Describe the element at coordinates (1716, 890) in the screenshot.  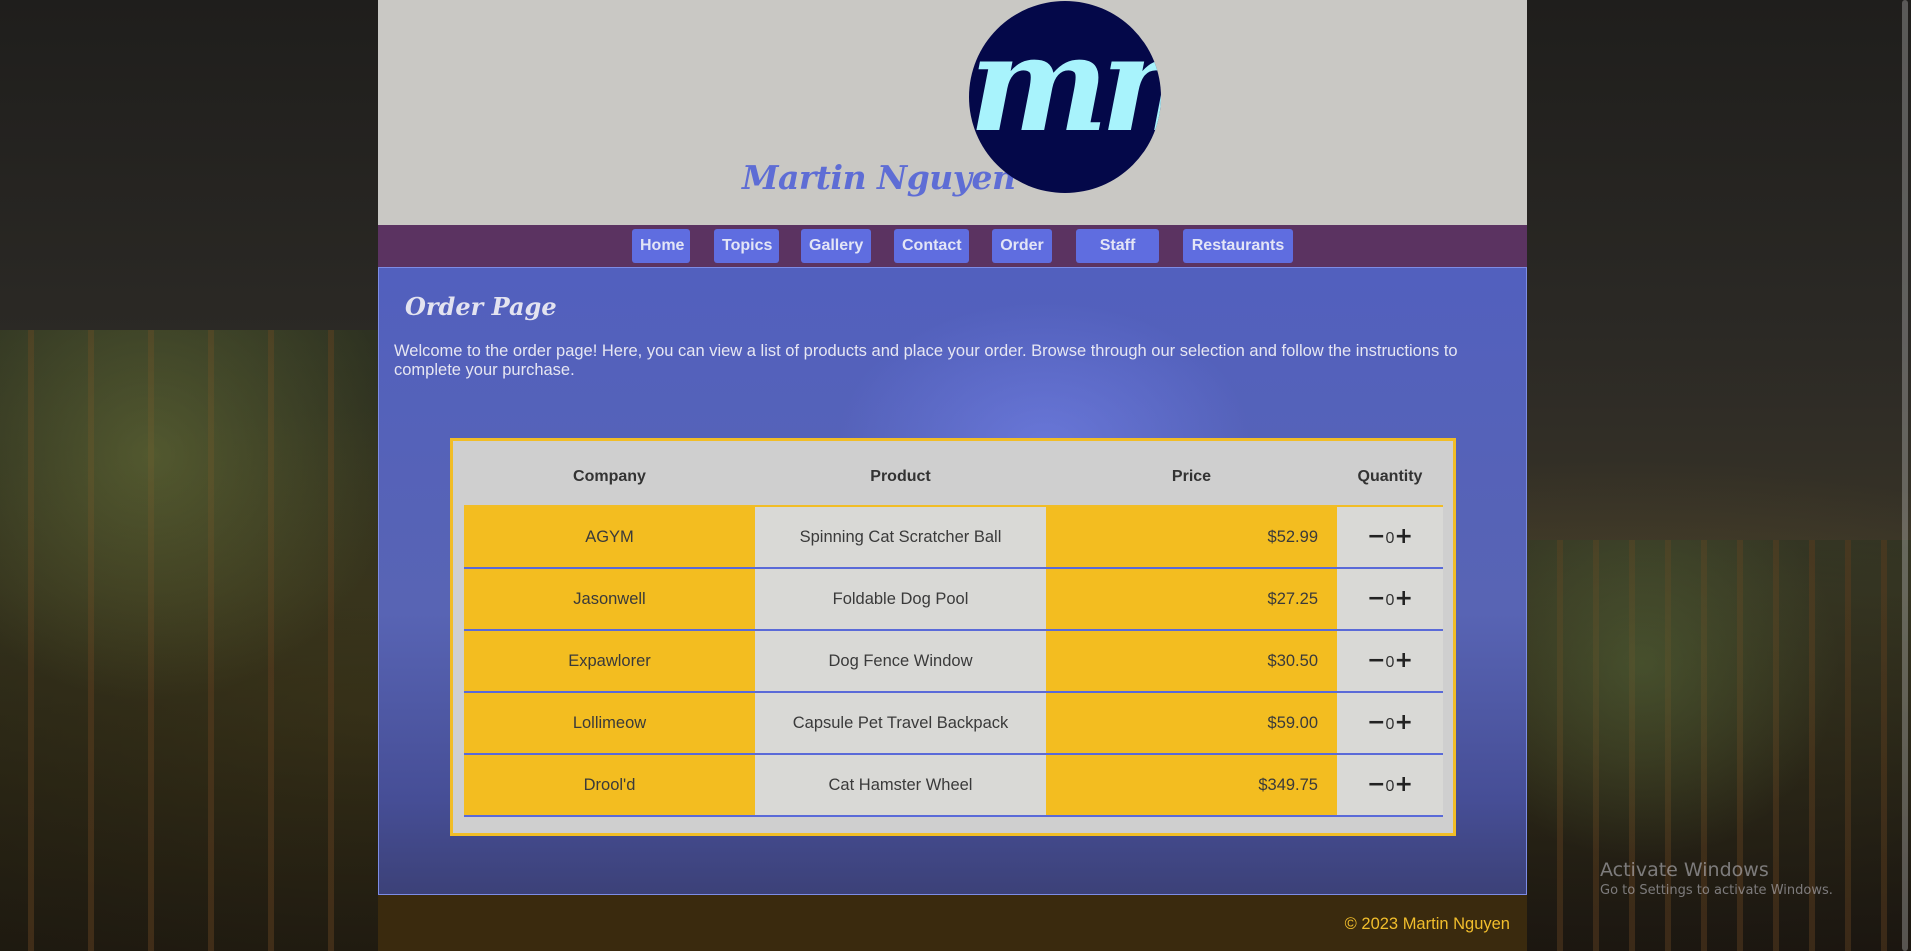
I see `watermark-subtitle: Go to Settings to activate Windows.` at that location.